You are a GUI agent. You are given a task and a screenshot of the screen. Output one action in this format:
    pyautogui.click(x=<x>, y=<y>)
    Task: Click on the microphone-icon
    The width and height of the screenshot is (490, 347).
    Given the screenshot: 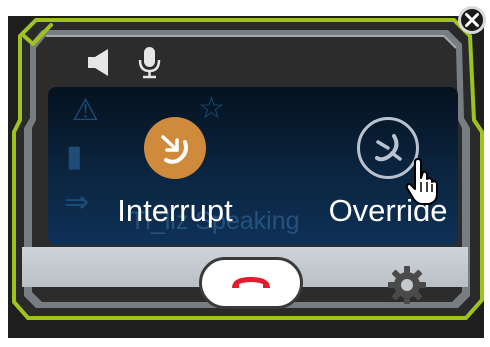 What is the action you would take?
    pyautogui.click(x=150, y=62)
    